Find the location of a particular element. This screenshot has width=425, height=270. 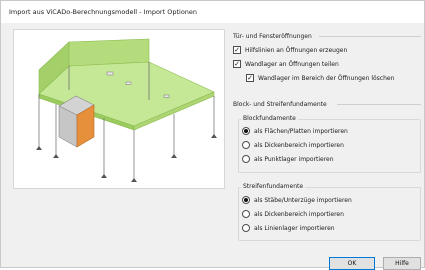

option-wandlager-teilen-label: Wandlager an Öffnungen teilen is located at coordinates (292, 64).